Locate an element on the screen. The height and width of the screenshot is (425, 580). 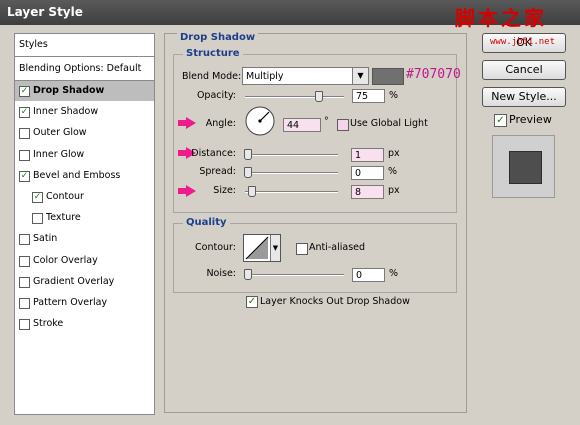
style-item-label: Bevel and Emboss is located at coordinates (77, 175).